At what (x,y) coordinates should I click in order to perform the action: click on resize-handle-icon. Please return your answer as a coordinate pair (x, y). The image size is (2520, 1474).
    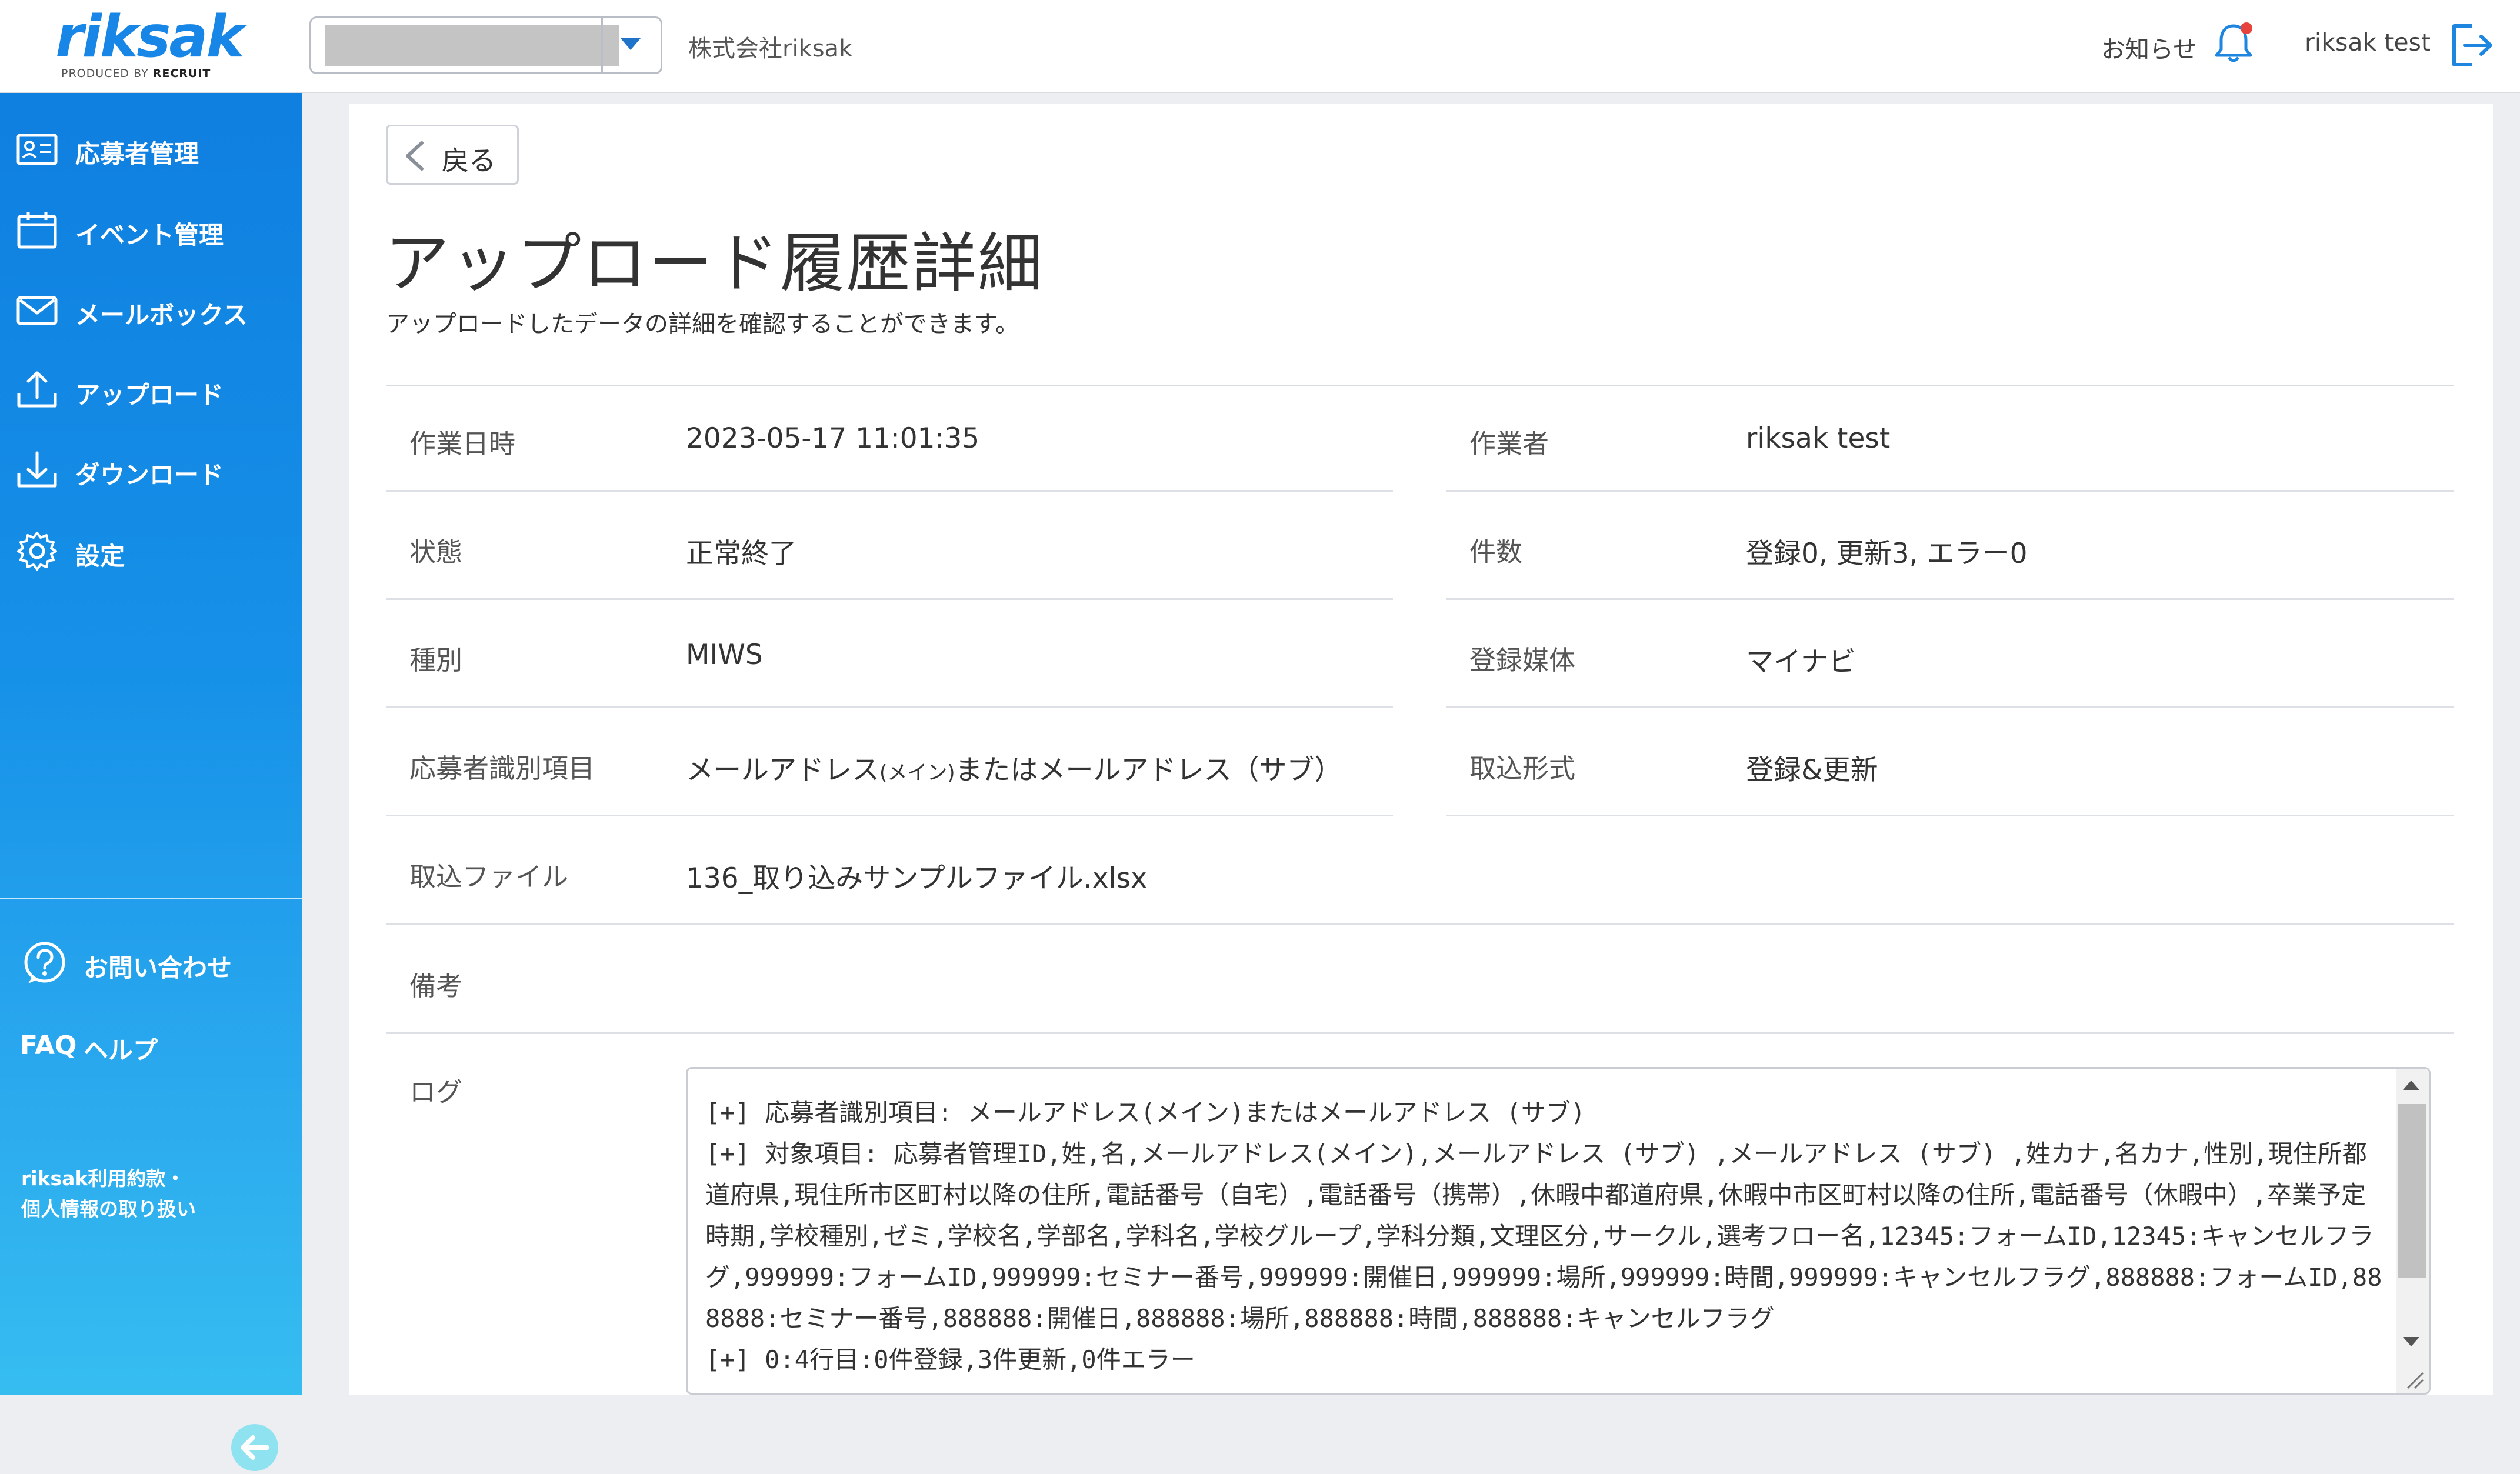
    Looking at the image, I should click on (2413, 1378).